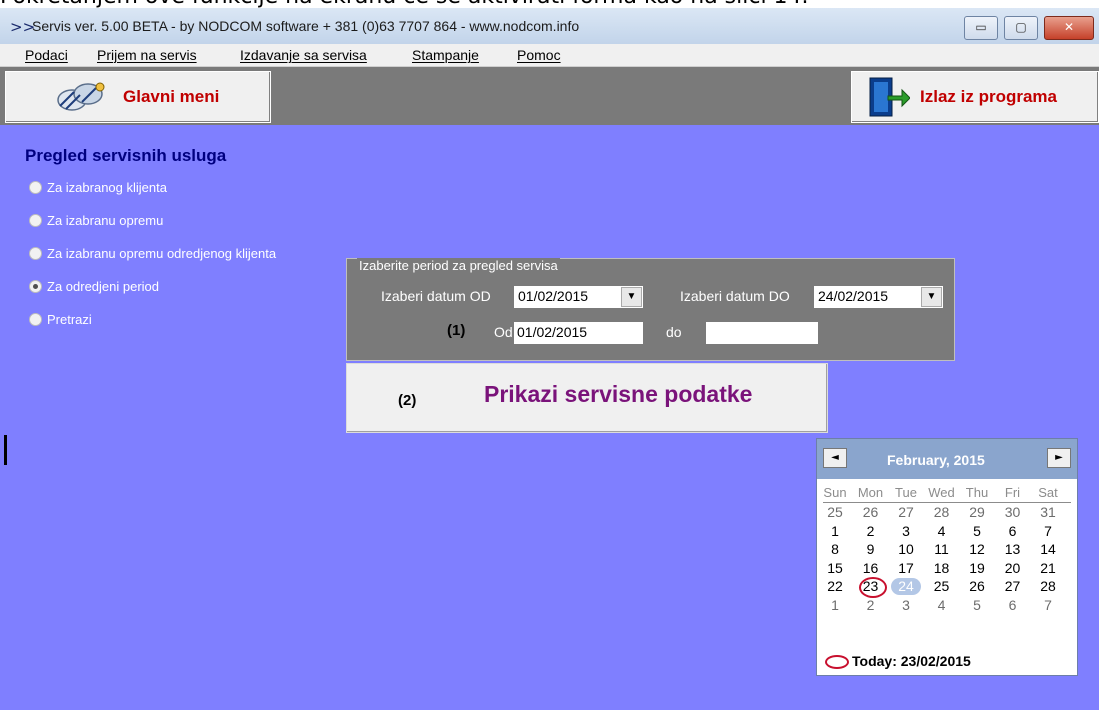 The height and width of the screenshot is (710, 1099). I want to click on main-menu-label: Glavni meni, so click(171, 96).